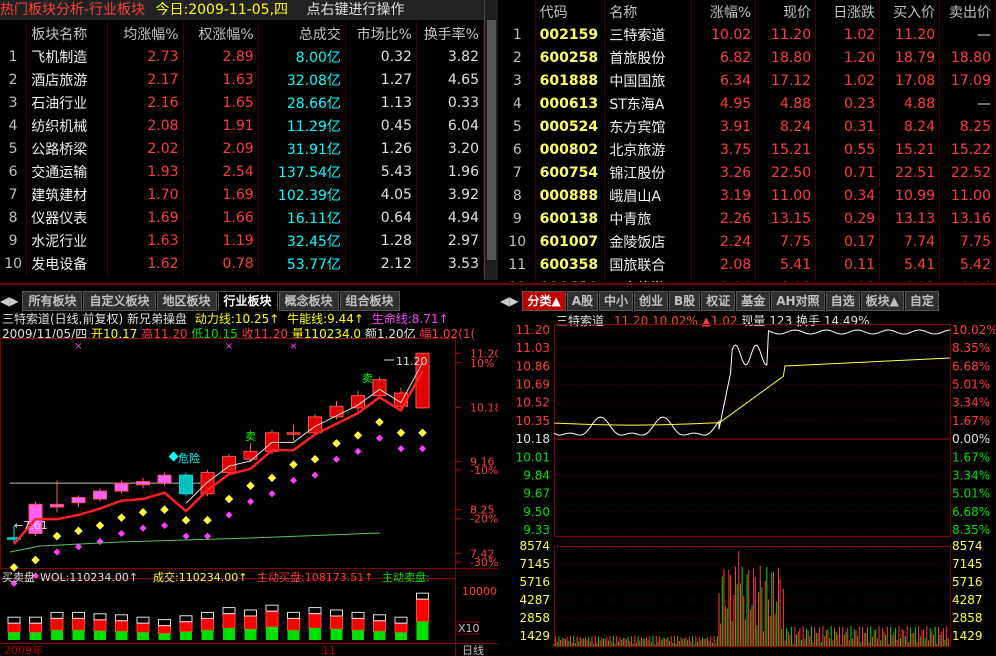 The width and height of the screenshot is (996, 656). What do you see at coordinates (910, 34) in the screenshot?
I see `cell: 11.20` at bounding box center [910, 34].